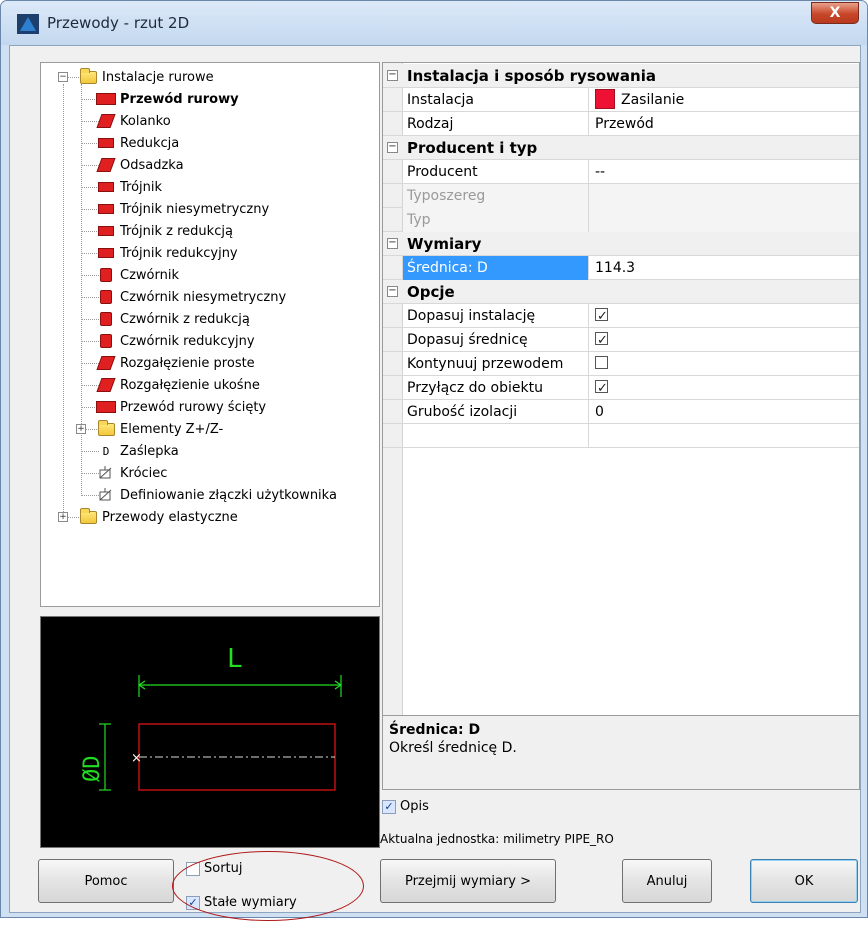 This screenshot has height=930, width=868. I want to click on pipe-icon, so click(106, 407).